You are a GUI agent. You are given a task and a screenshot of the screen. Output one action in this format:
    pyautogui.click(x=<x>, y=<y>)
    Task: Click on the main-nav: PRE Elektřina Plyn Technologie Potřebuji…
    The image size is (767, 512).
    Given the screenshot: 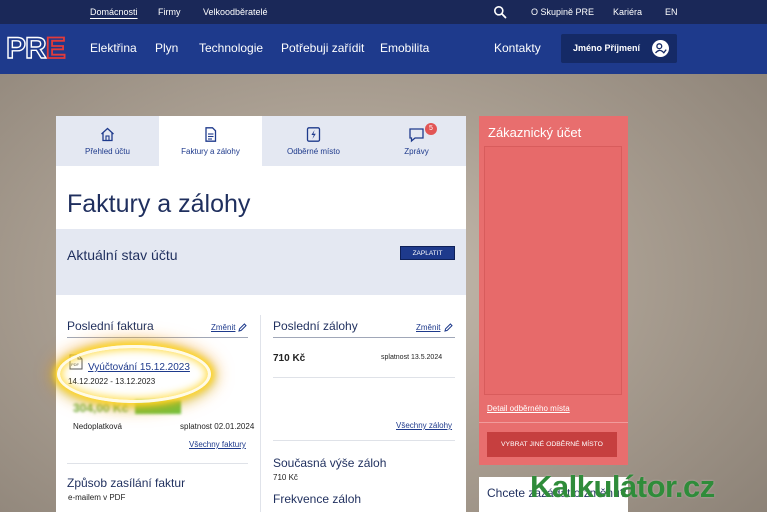 What is the action you would take?
    pyautogui.click(x=383, y=49)
    